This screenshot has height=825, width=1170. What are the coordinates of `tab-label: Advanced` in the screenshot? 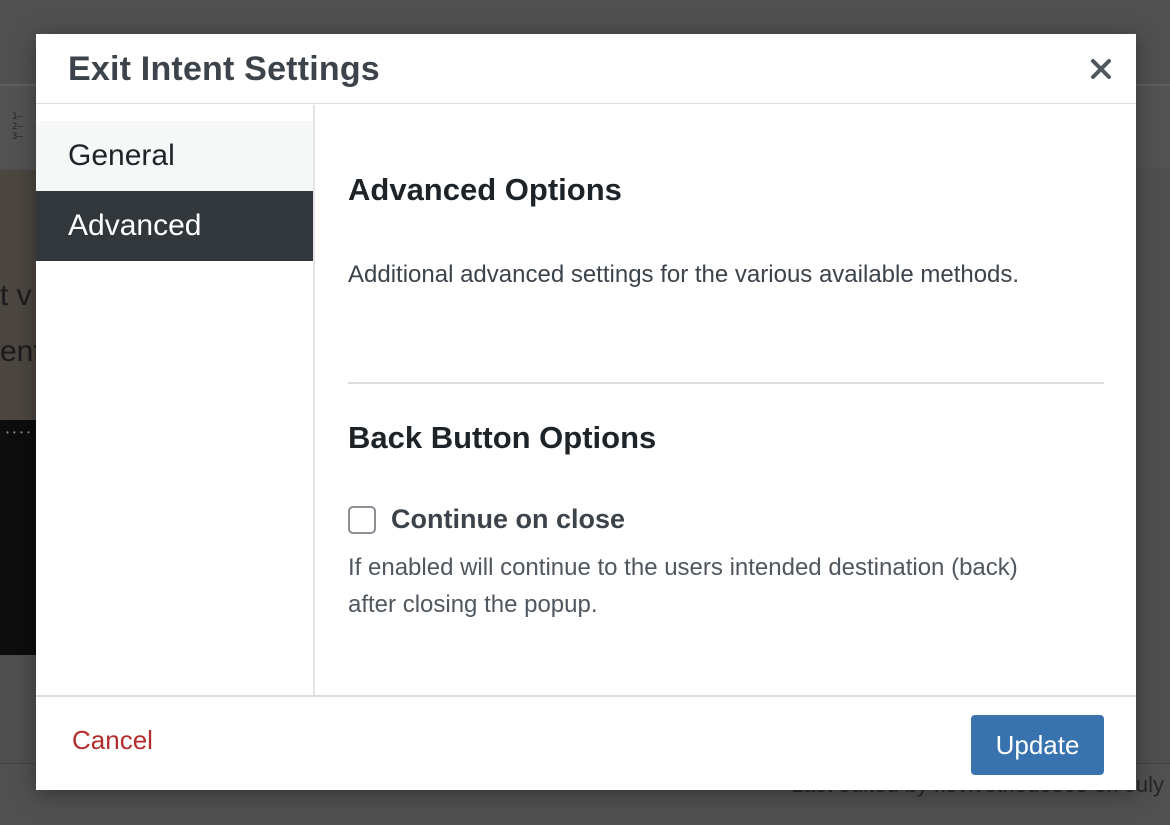 It's located at (135, 225).